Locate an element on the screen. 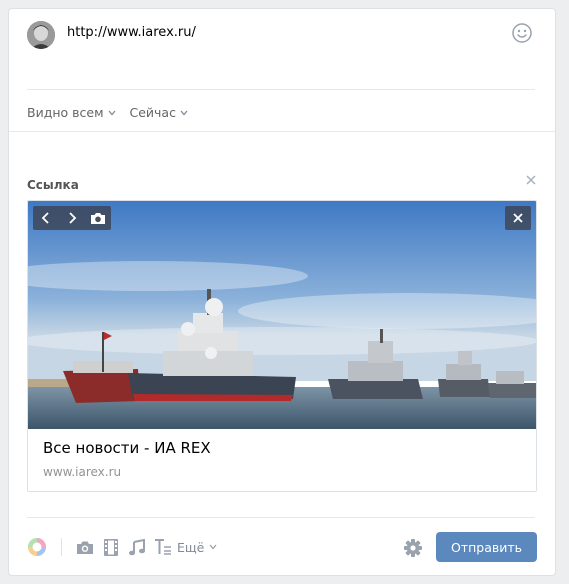 Image resolution: width=569 pixels, height=584 pixels. more-button: Ещё is located at coordinates (197, 547).